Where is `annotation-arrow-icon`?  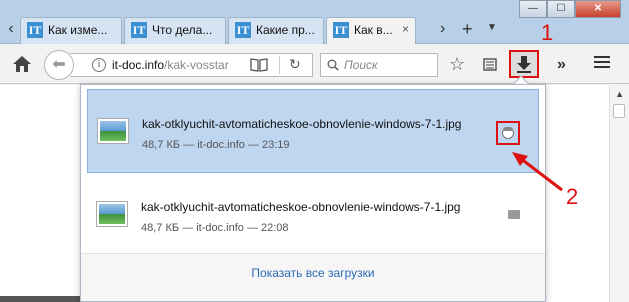 annotation-arrow-icon is located at coordinates (537, 172).